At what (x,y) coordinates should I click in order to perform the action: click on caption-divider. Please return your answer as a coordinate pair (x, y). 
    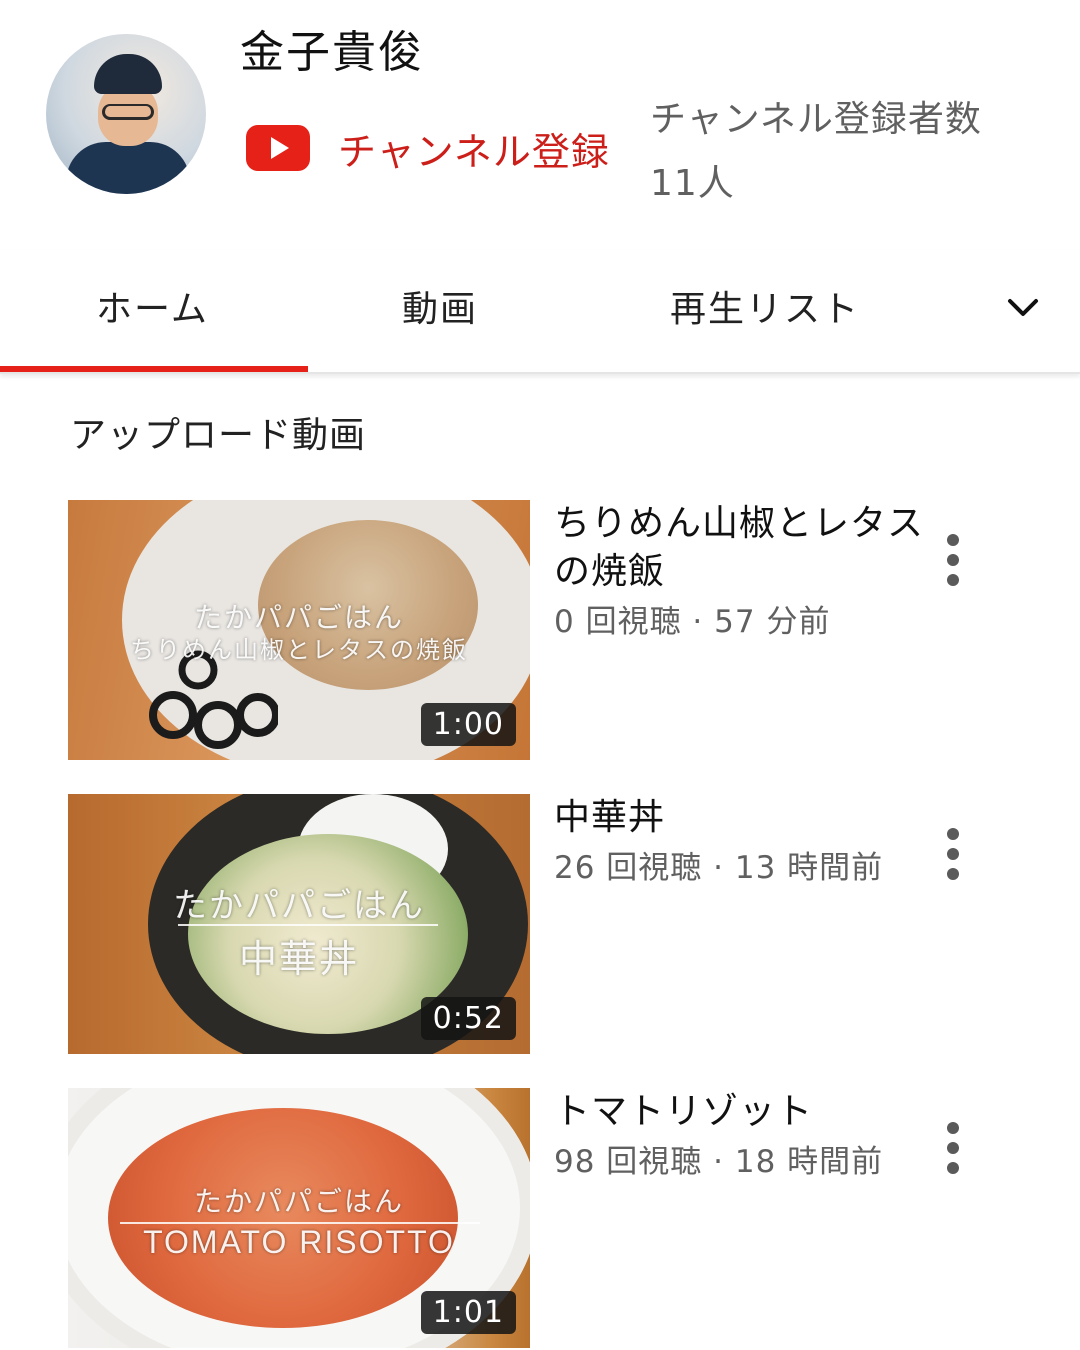
    Looking at the image, I should click on (308, 925).